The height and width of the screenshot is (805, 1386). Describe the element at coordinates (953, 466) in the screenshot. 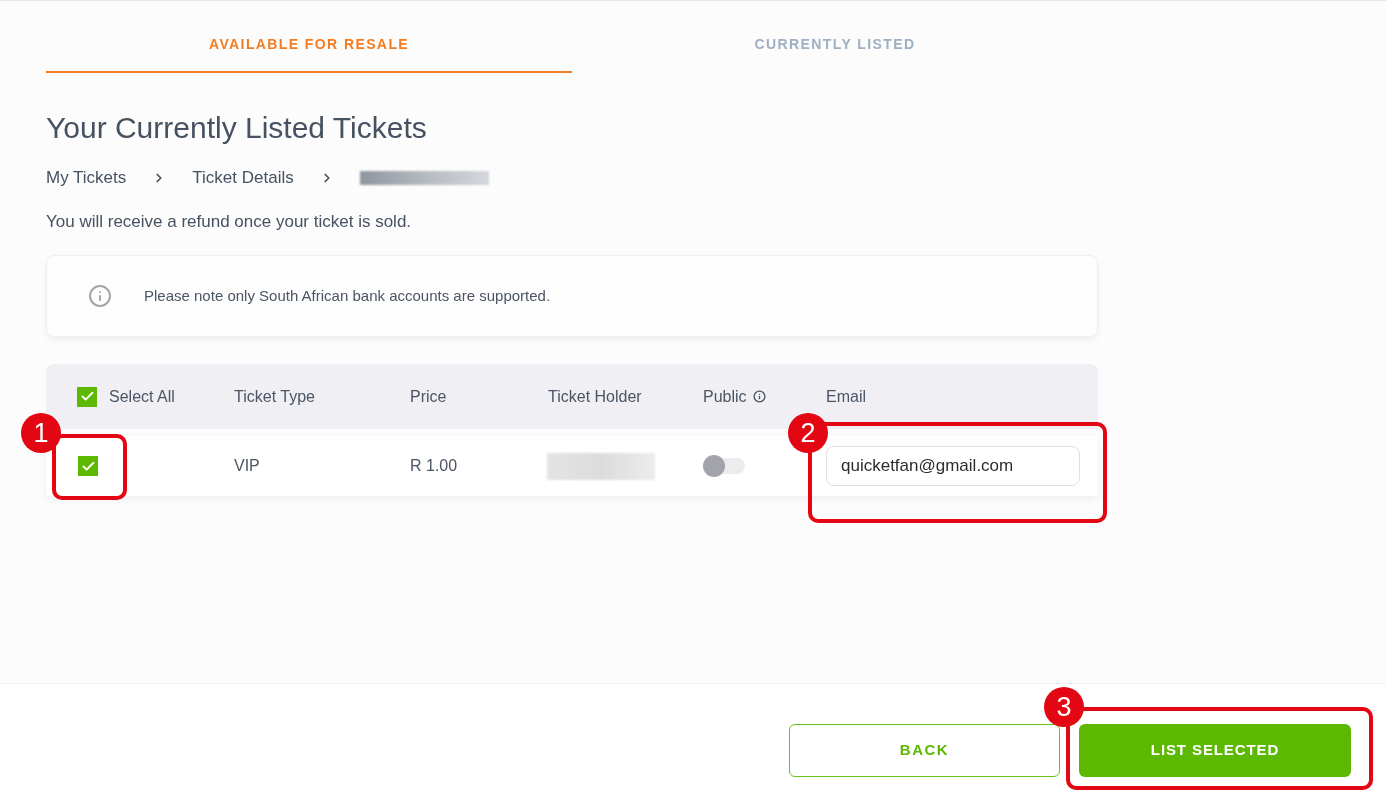

I see `email-input: quicketfan@gmail.com` at that location.